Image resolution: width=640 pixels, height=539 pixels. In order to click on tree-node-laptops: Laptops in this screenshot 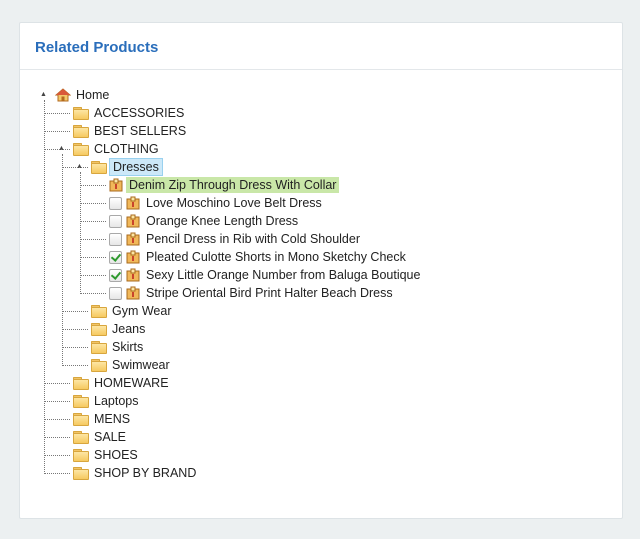, I will do `click(107, 401)`.